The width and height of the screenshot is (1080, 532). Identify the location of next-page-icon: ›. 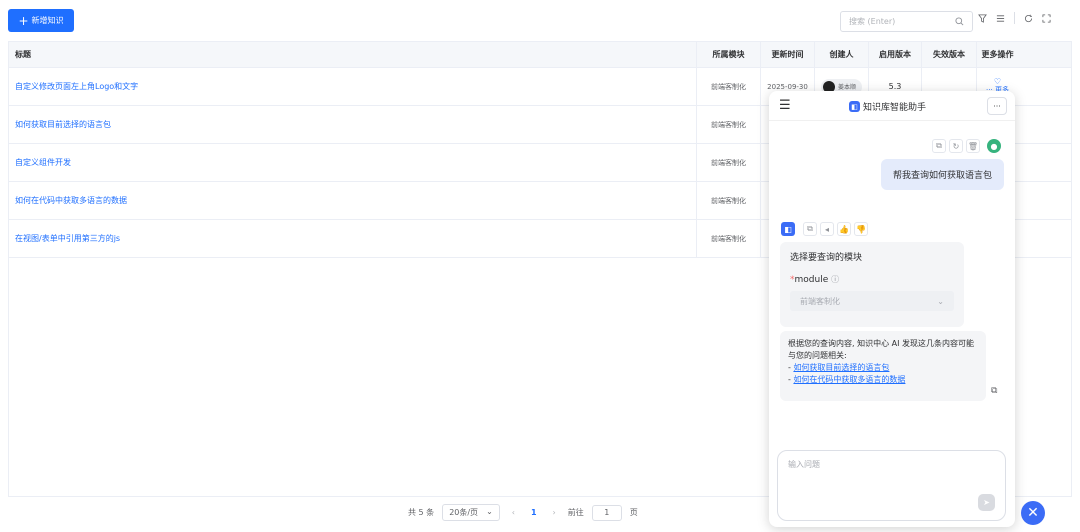
(554, 512).